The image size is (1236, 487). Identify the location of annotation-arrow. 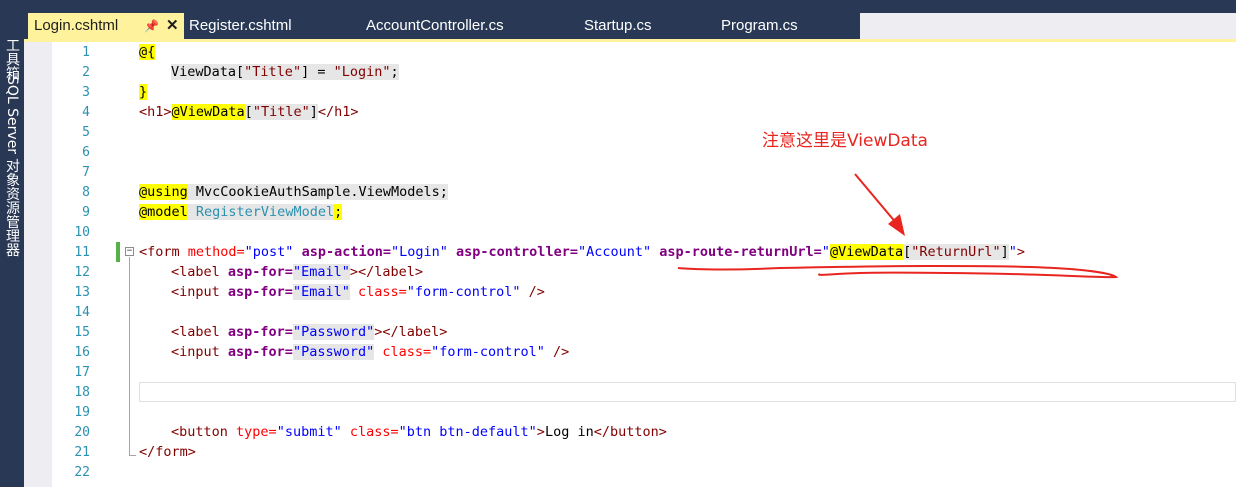
(879, 204).